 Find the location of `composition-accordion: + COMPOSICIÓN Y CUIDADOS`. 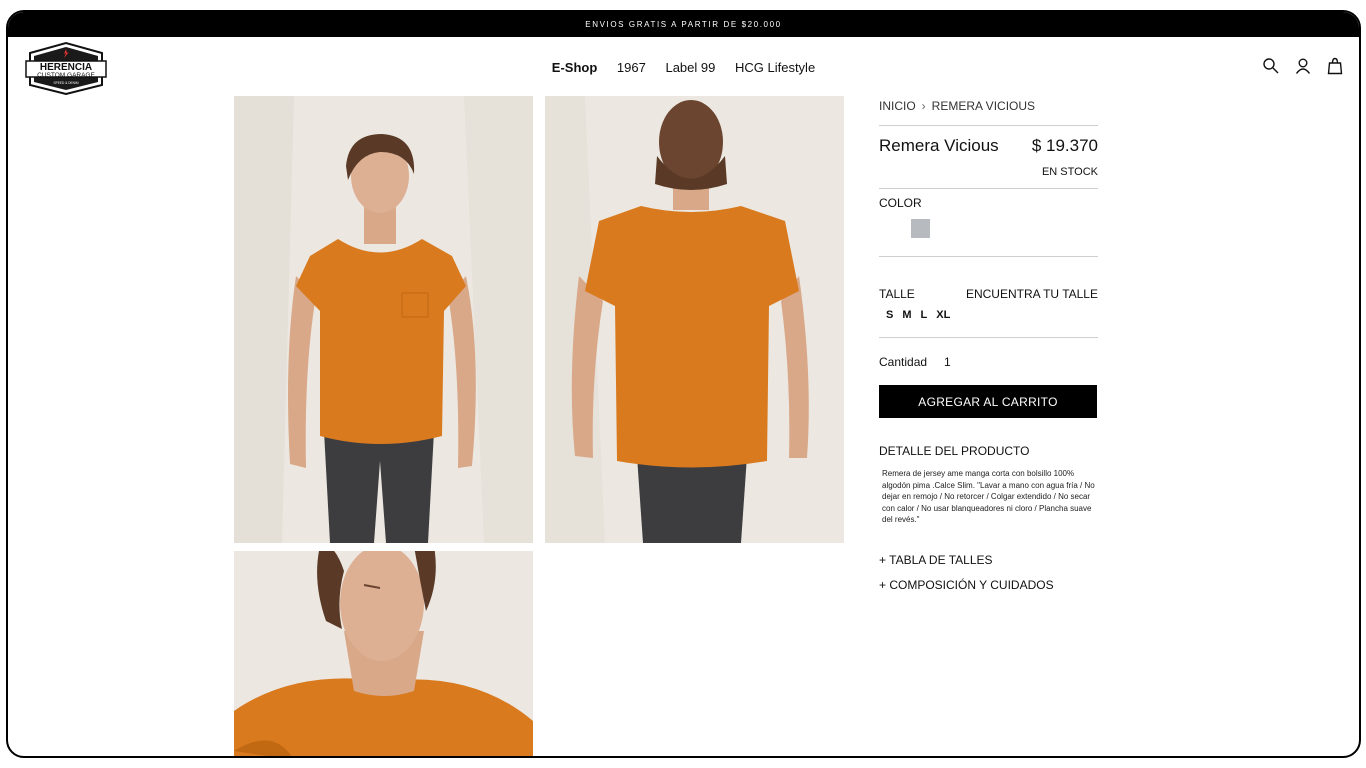

composition-accordion: + COMPOSICIÓN Y CUIDADOS is located at coordinates (988, 585).